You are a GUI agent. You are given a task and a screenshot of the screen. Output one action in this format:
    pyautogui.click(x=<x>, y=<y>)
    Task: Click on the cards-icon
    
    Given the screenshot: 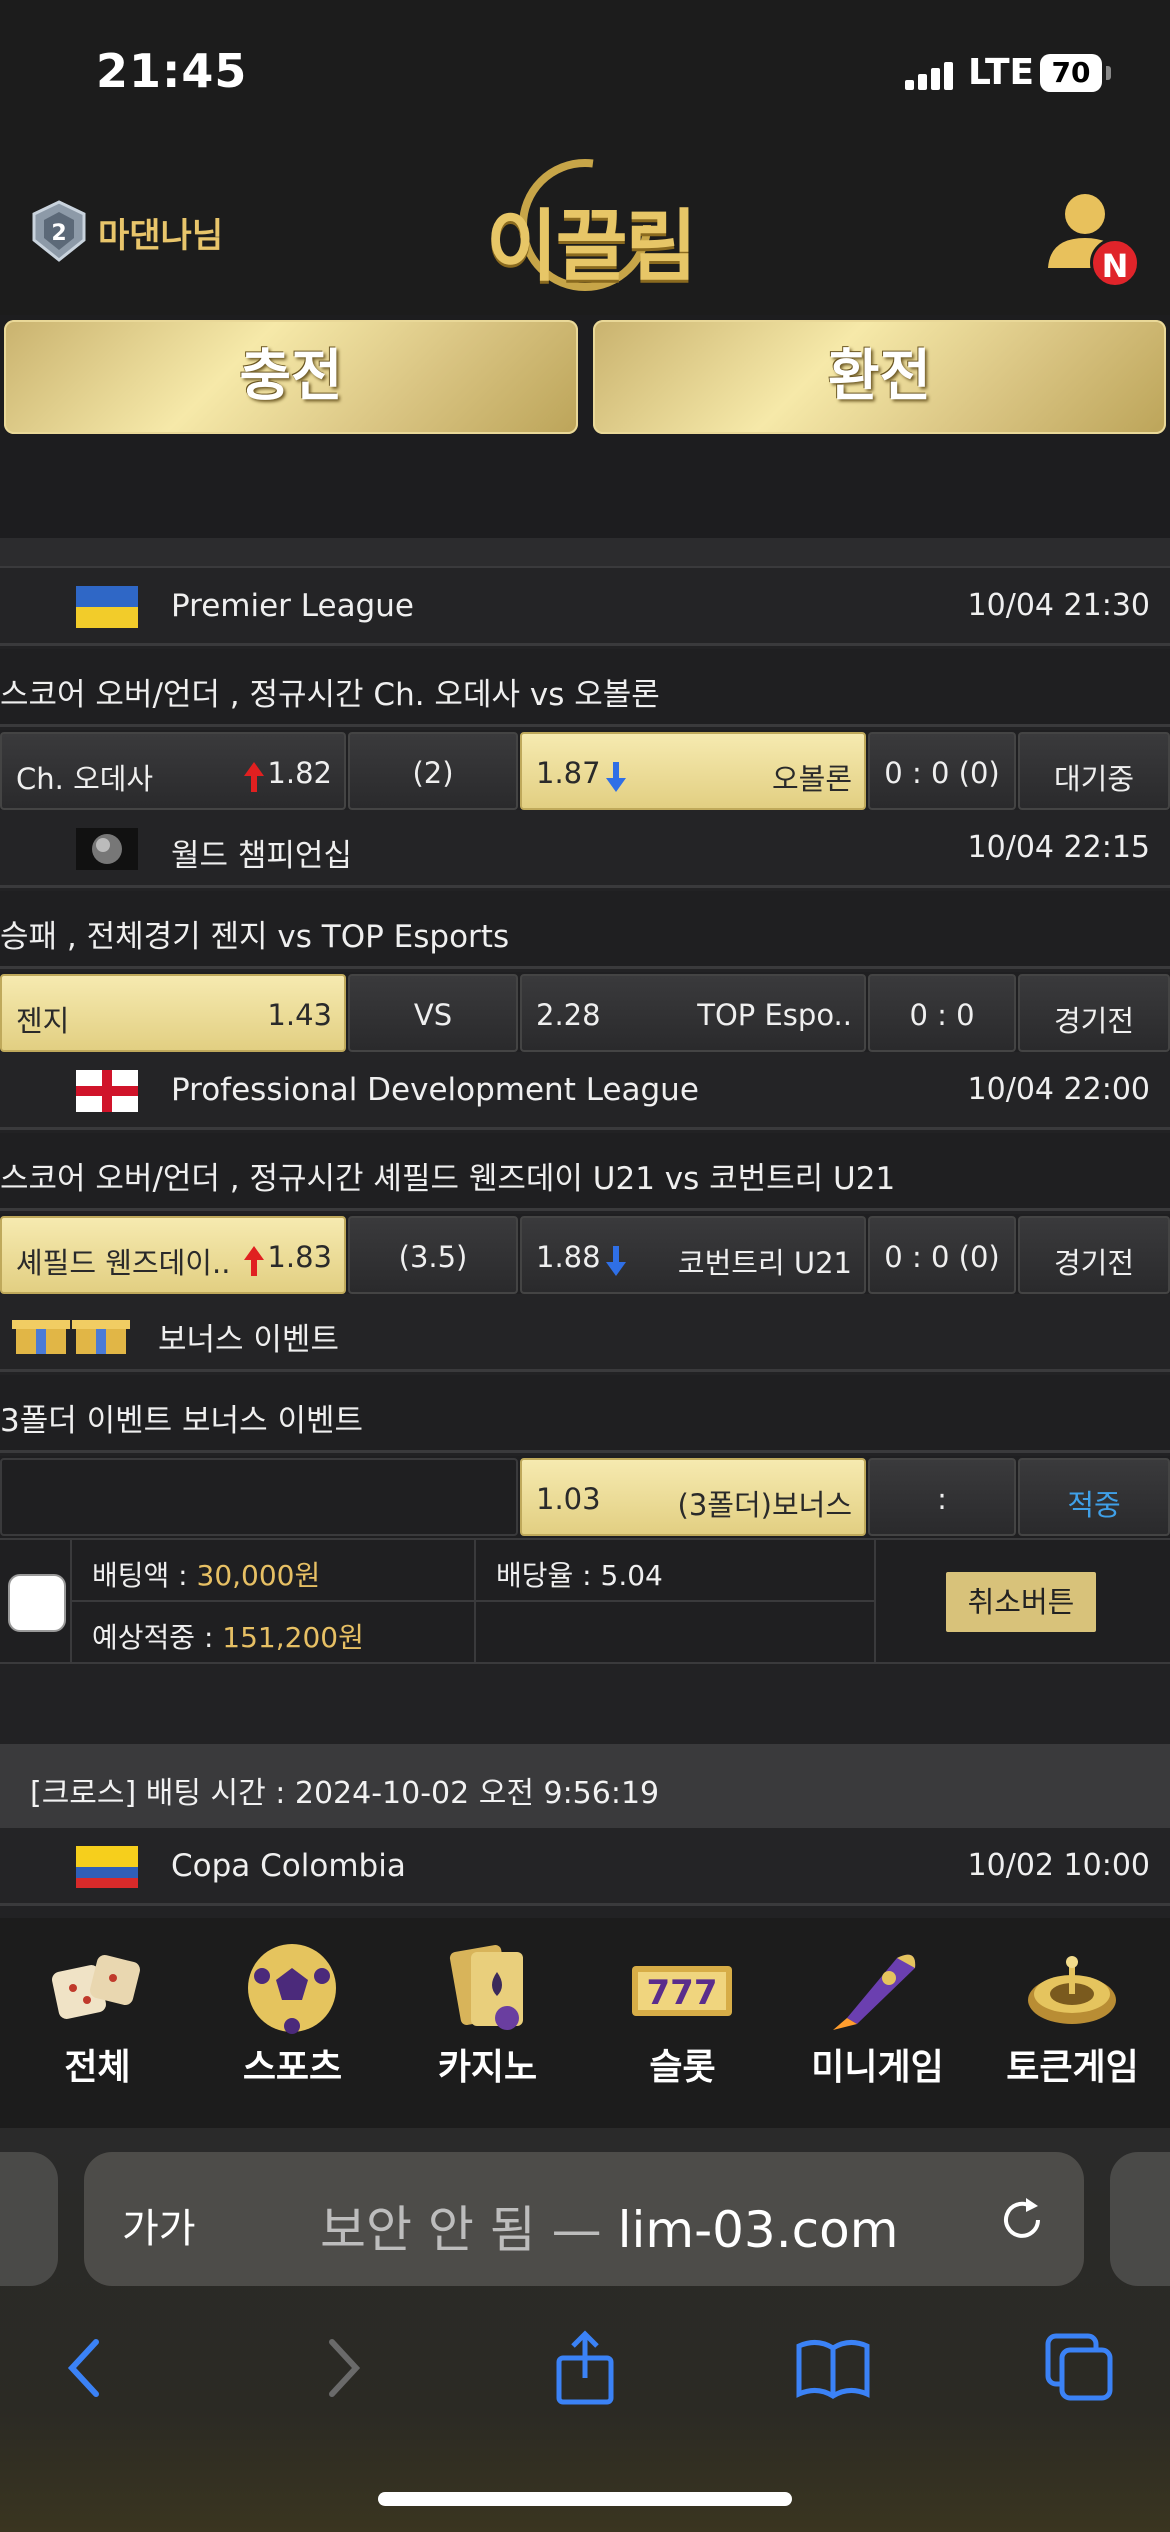 What is the action you would take?
    pyautogui.click(x=486, y=1987)
    